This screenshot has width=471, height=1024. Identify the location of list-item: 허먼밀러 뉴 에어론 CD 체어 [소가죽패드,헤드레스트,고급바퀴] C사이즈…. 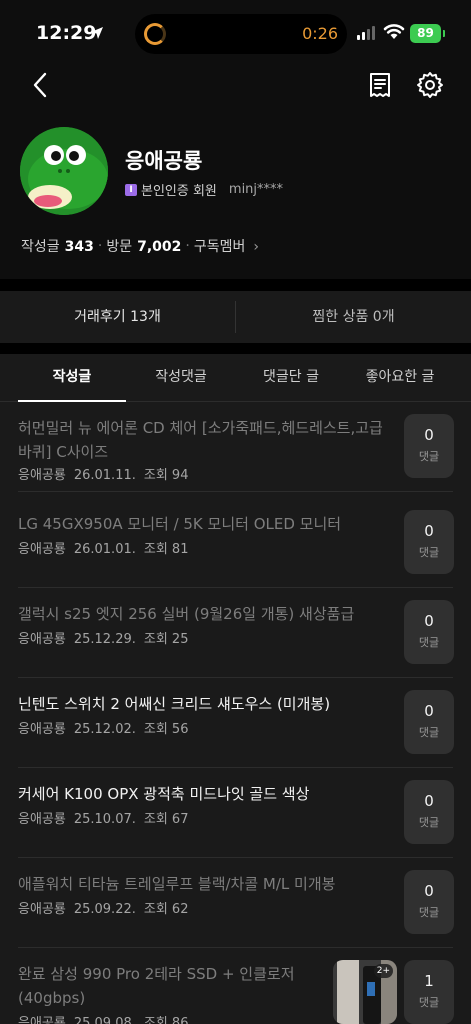
(235, 447).